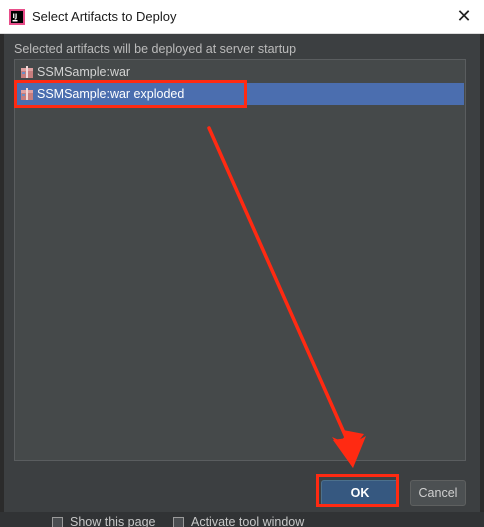  I want to click on show-this-page-label: Show this page, so click(113, 521).